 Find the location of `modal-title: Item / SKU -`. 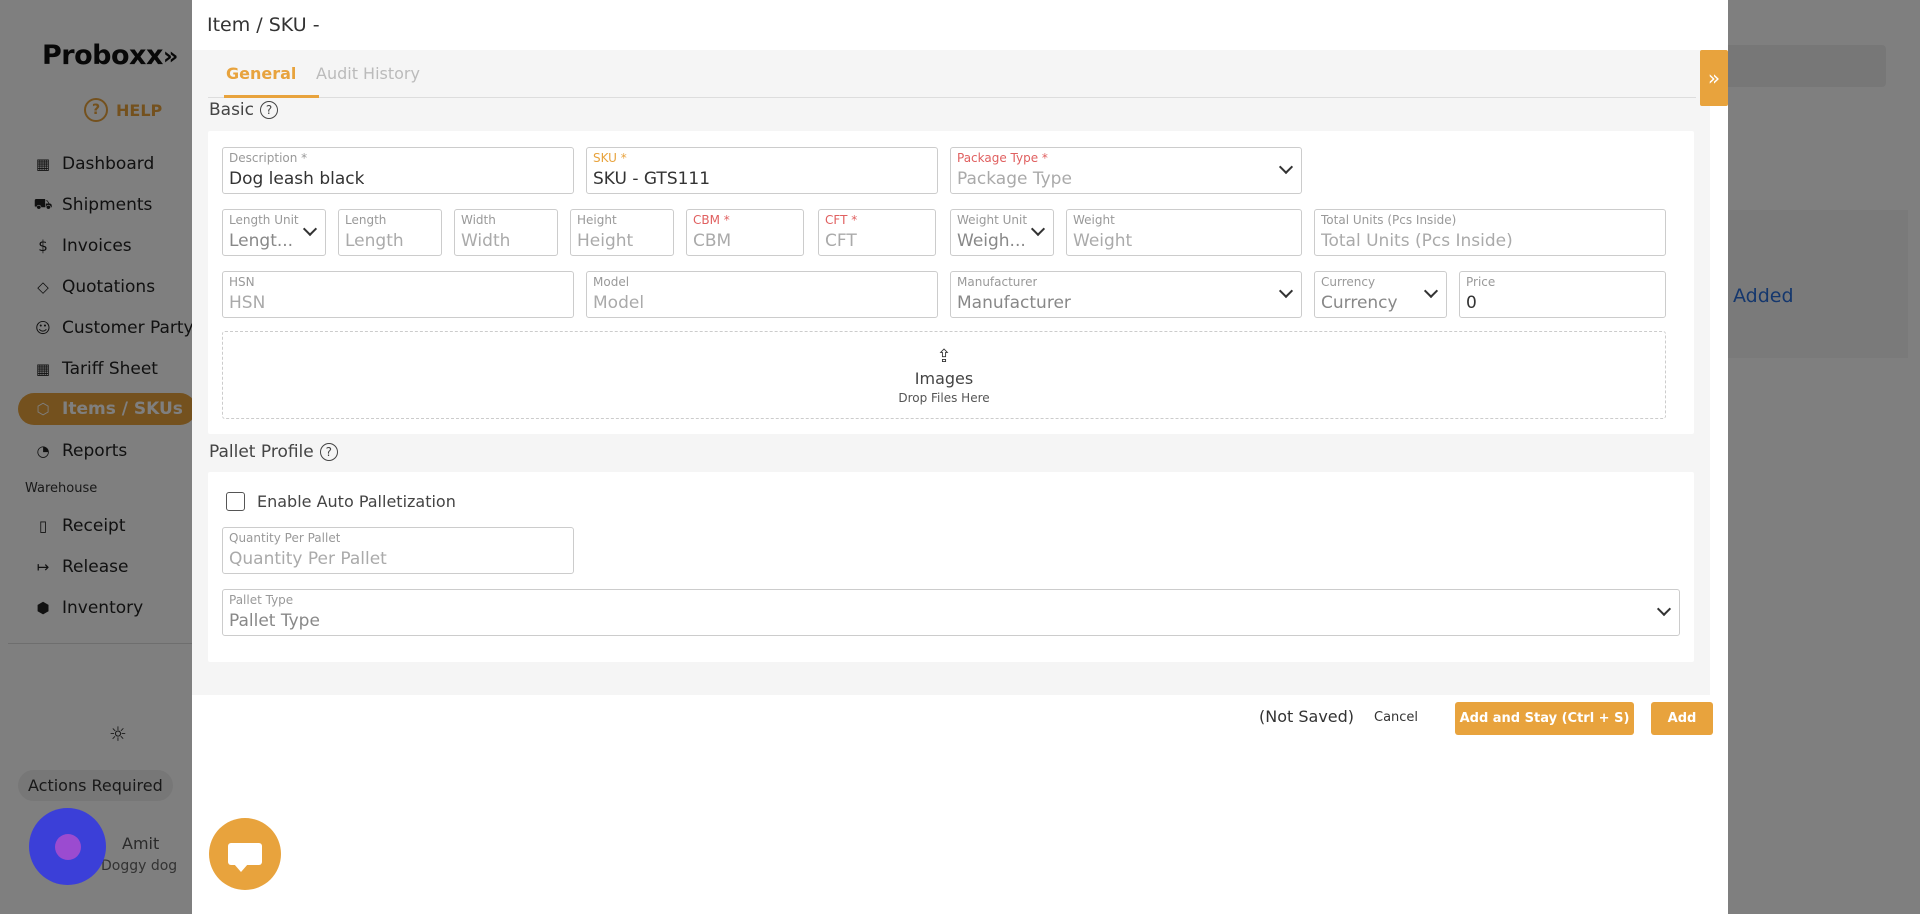

modal-title: Item / SKU - is located at coordinates (263, 25).